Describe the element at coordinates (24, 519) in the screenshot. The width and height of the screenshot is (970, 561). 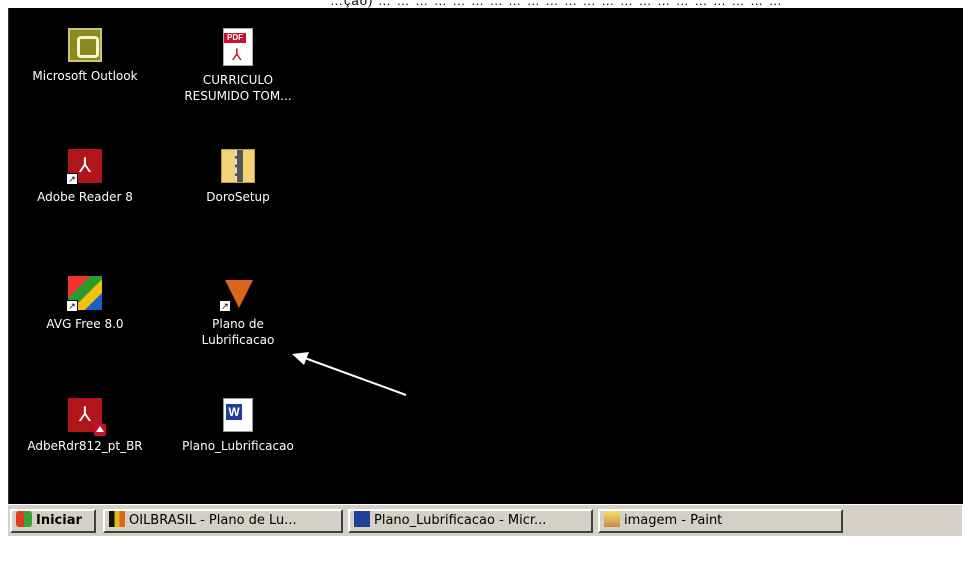
I see `windows-logo-icon` at that location.